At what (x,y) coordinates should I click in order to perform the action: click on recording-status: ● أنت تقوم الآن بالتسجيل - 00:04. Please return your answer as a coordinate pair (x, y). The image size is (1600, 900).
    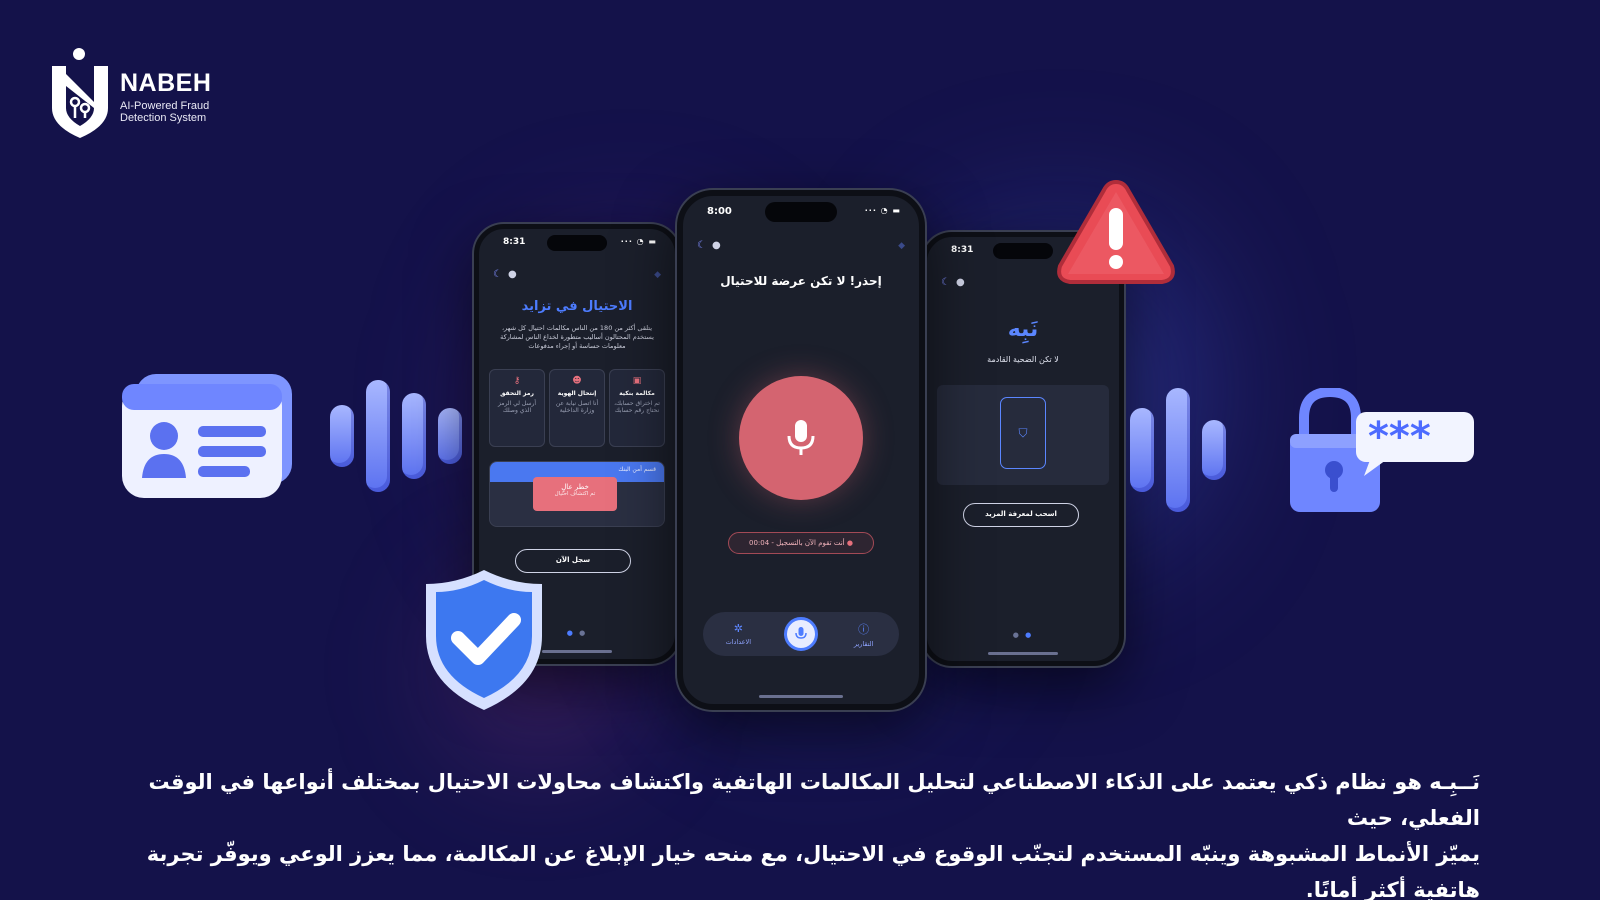
    Looking at the image, I should click on (801, 543).